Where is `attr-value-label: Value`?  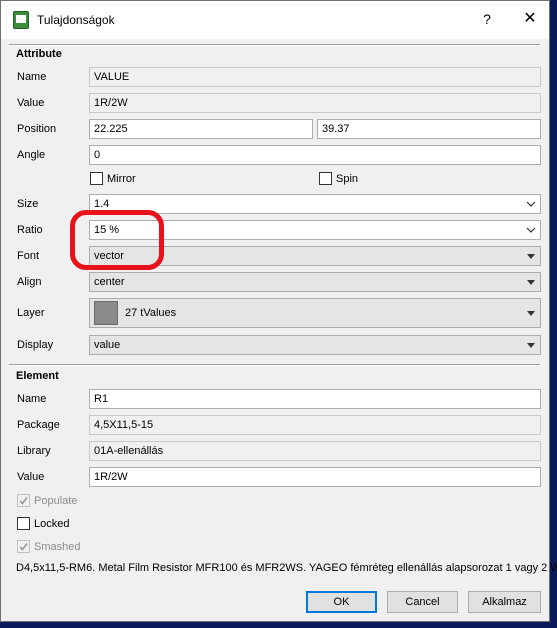
attr-value-label: Value is located at coordinates (31, 103).